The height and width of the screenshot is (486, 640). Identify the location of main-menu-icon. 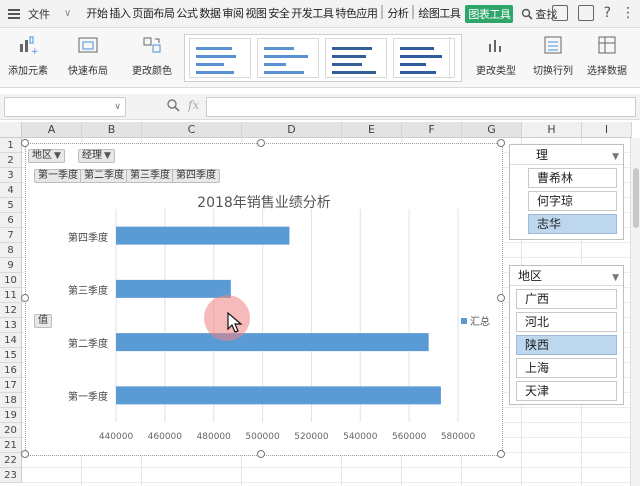
(15, 13).